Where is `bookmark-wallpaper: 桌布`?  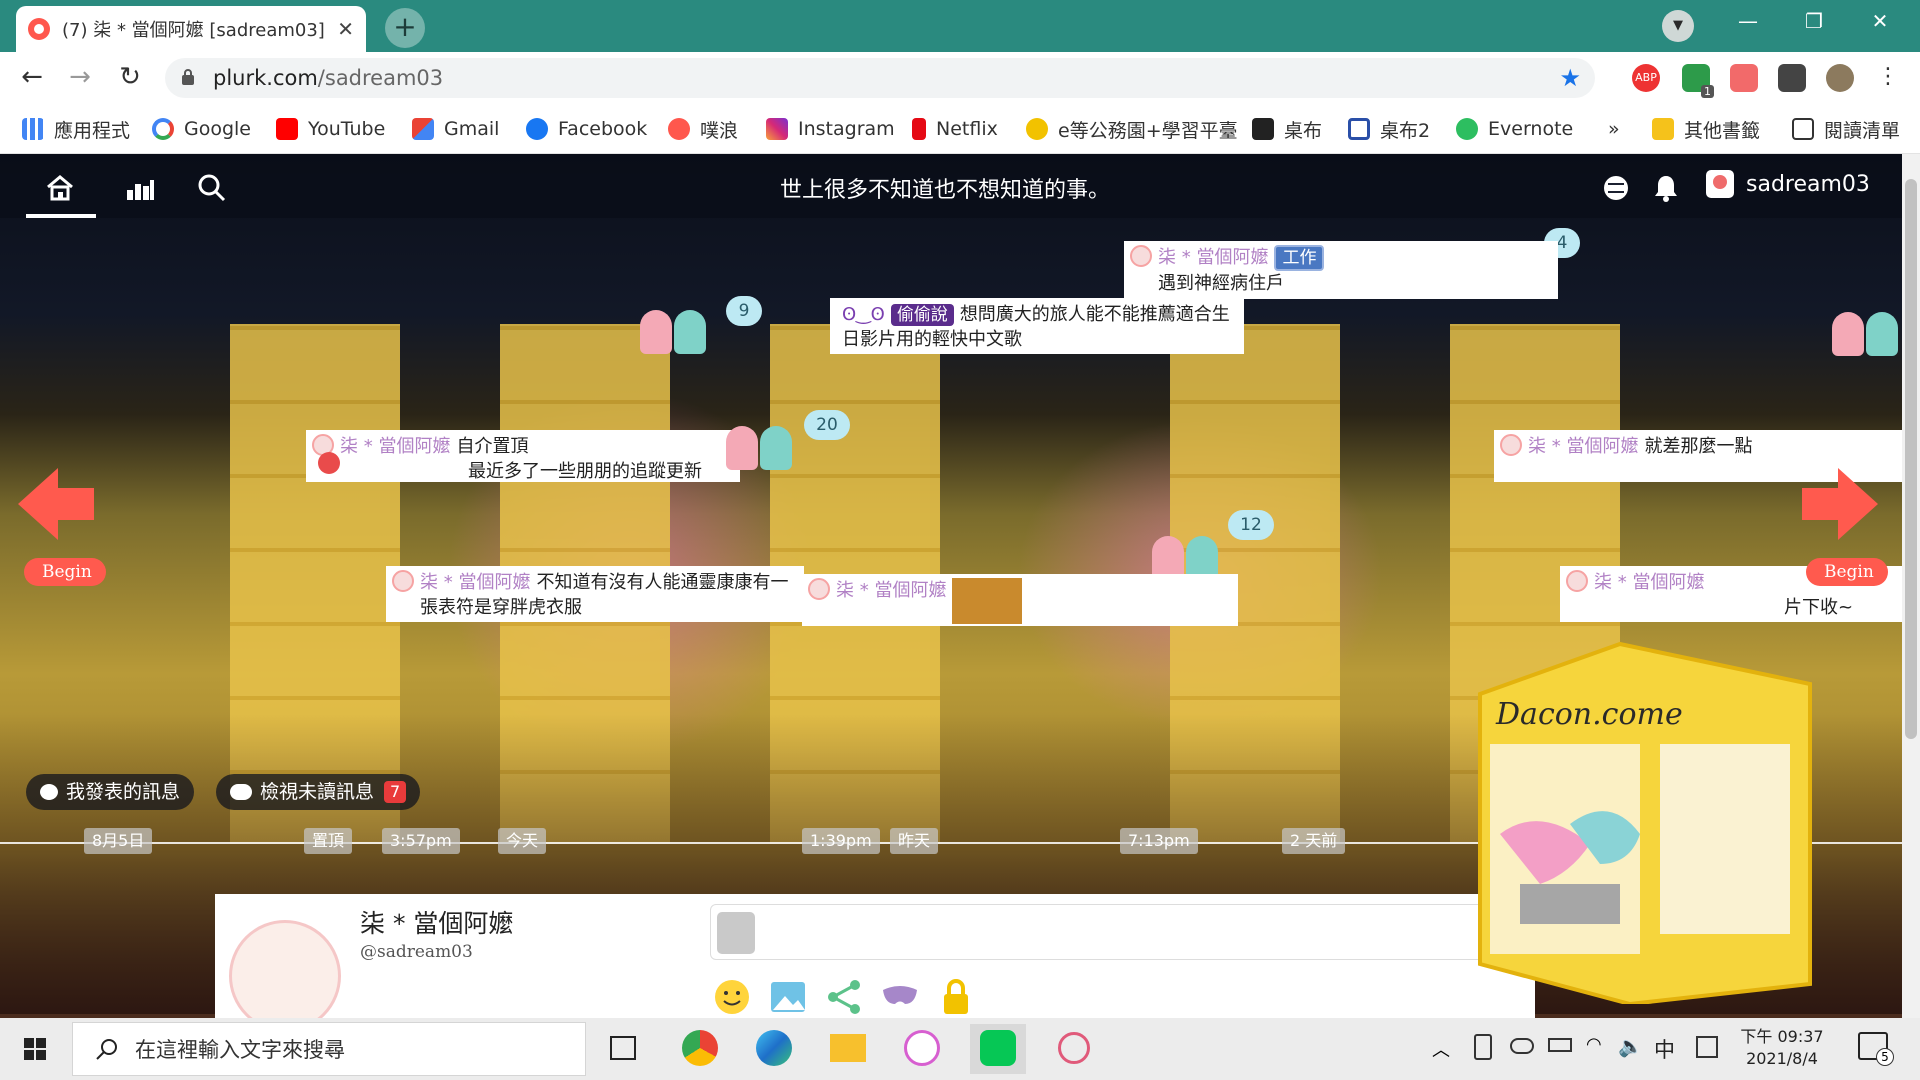
bookmark-wallpaper: 桌布 is located at coordinates (1287, 129).